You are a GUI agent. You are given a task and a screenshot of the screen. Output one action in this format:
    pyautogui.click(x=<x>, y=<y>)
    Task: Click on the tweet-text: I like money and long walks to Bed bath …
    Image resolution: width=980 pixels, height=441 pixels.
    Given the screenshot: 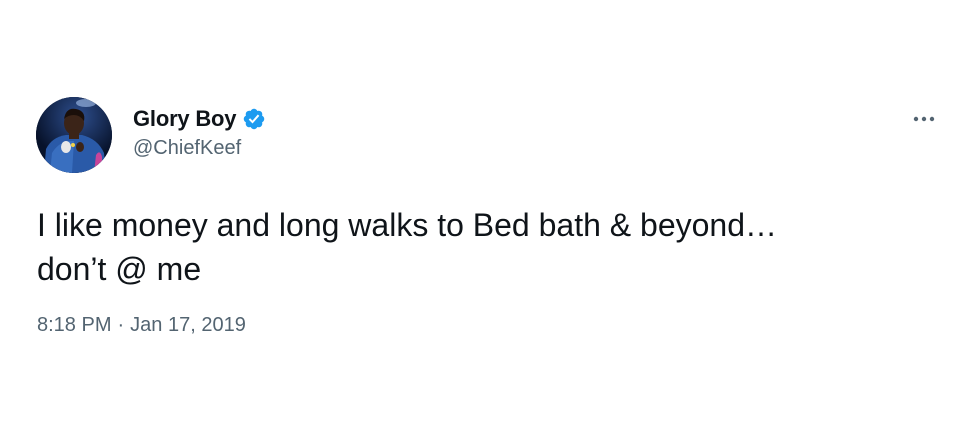 What is the action you would take?
    pyautogui.click(x=407, y=247)
    